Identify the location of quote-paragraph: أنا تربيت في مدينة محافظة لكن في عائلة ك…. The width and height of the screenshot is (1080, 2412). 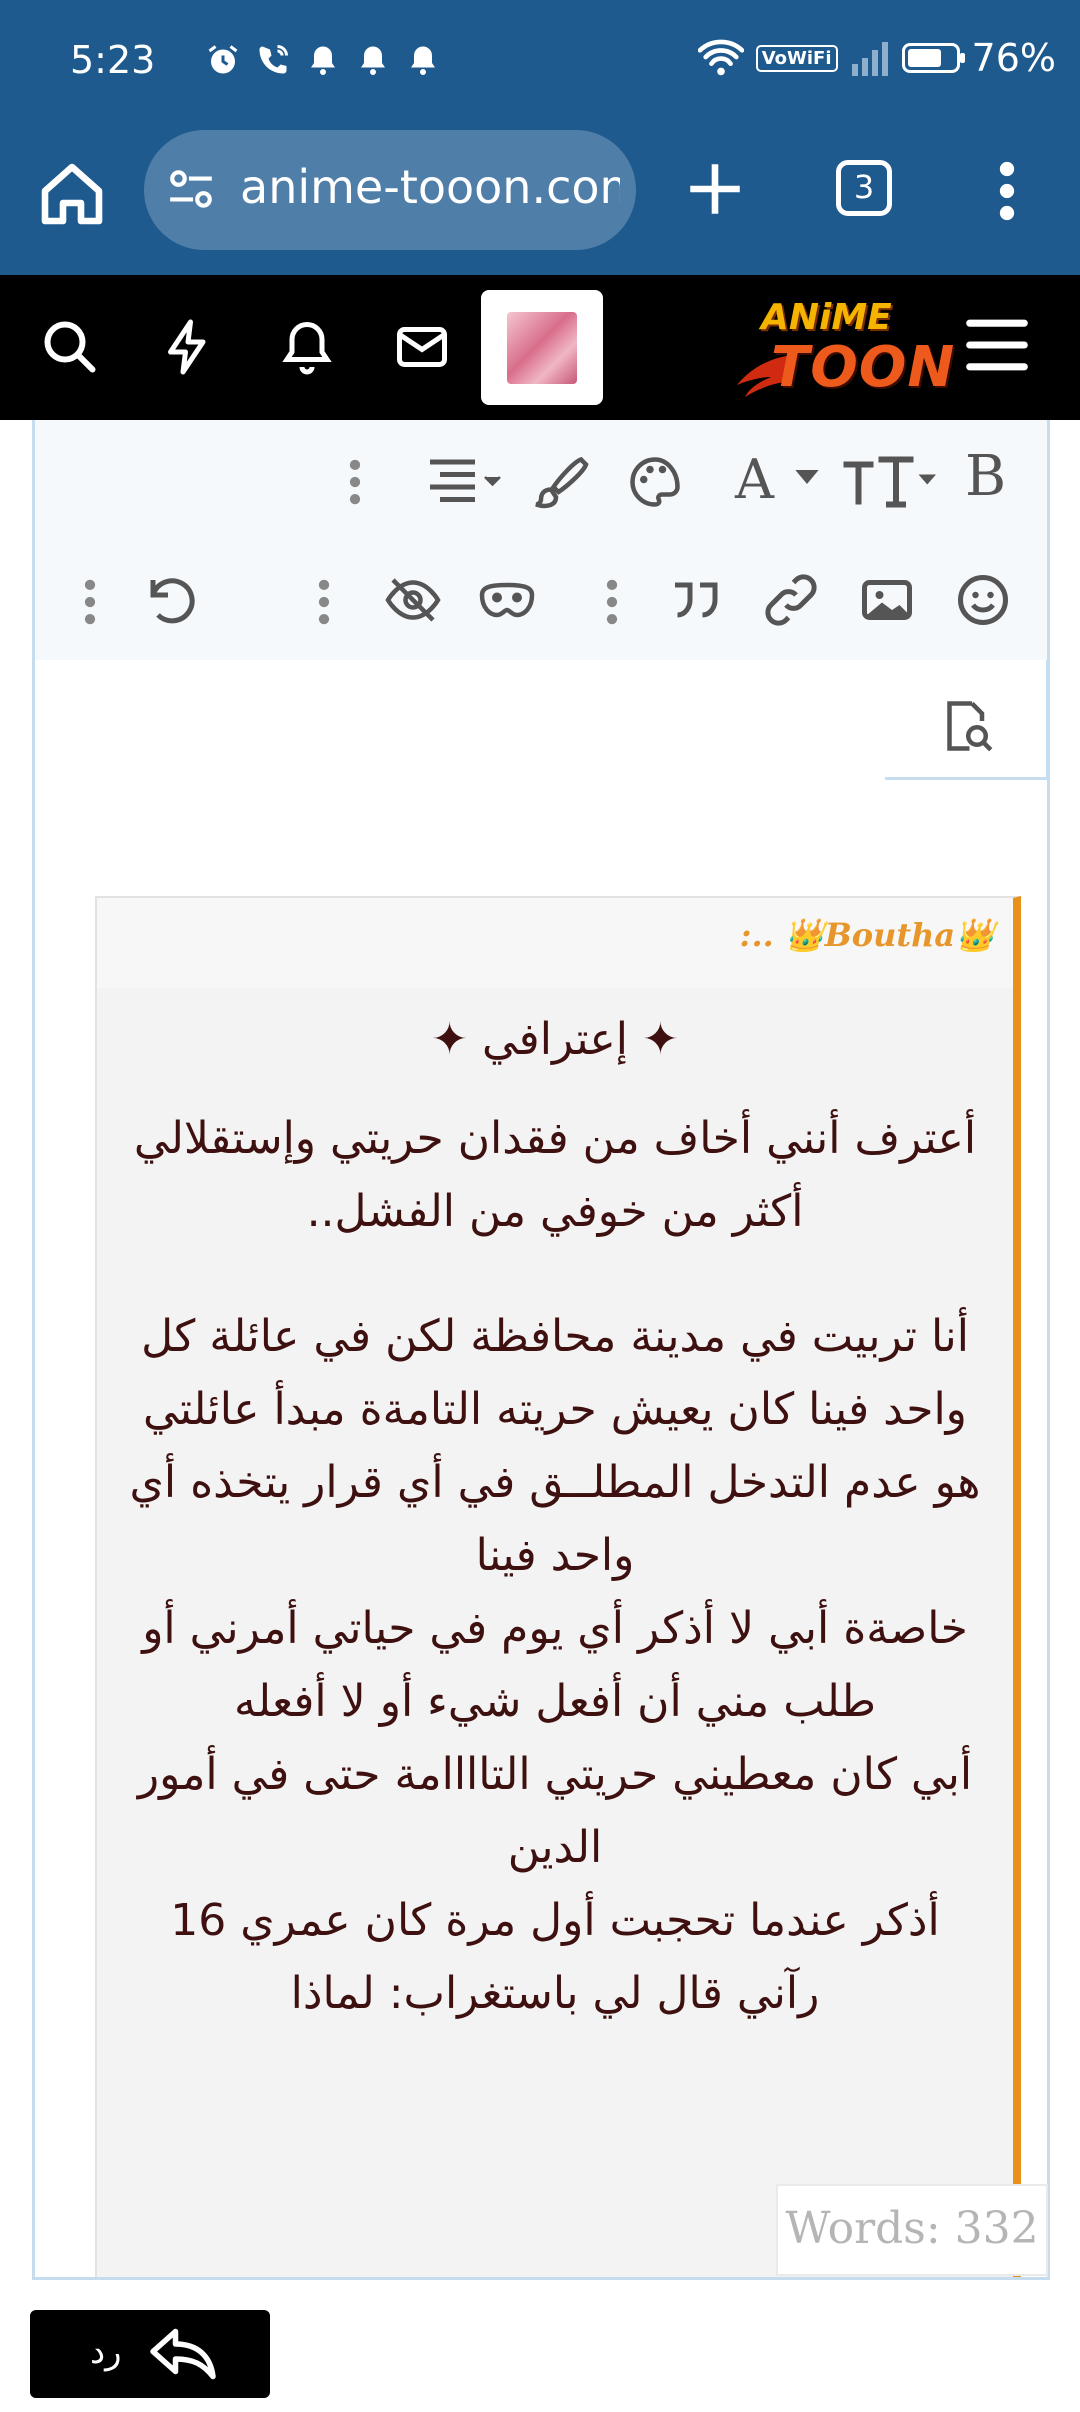
(555, 1446).